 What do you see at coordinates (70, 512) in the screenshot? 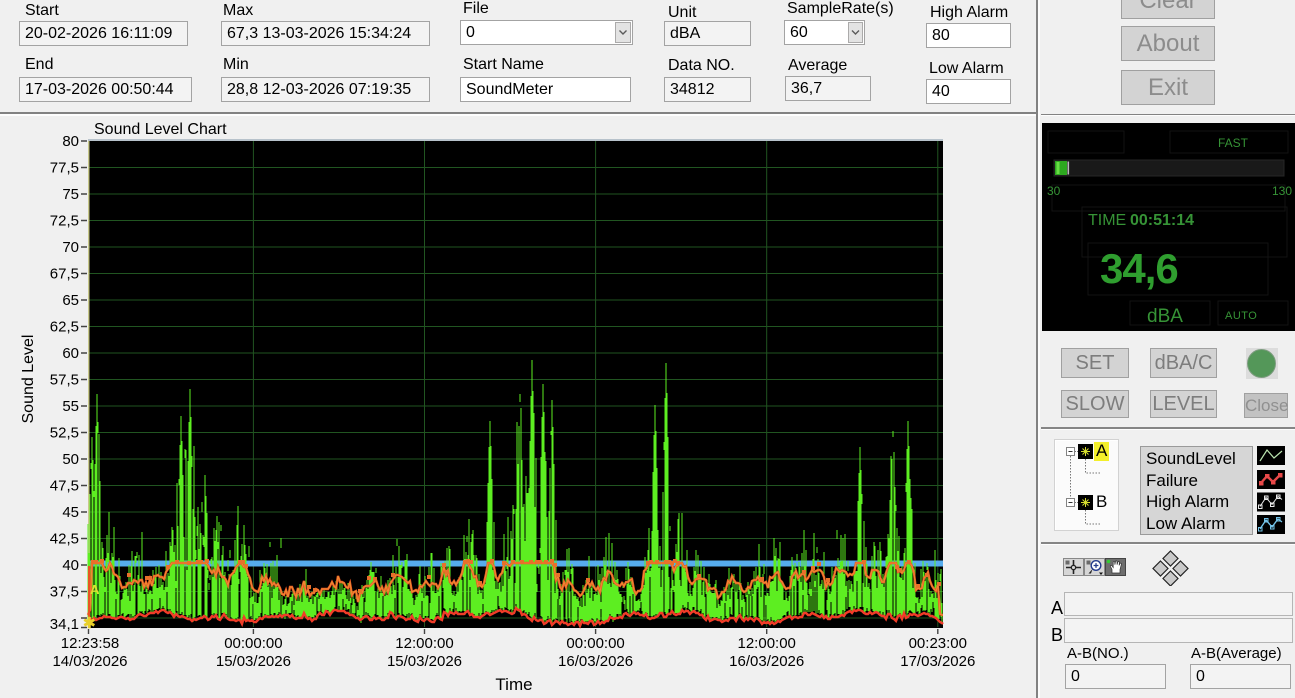
I see `svg-text: 45` at bounding box center [70, 512].